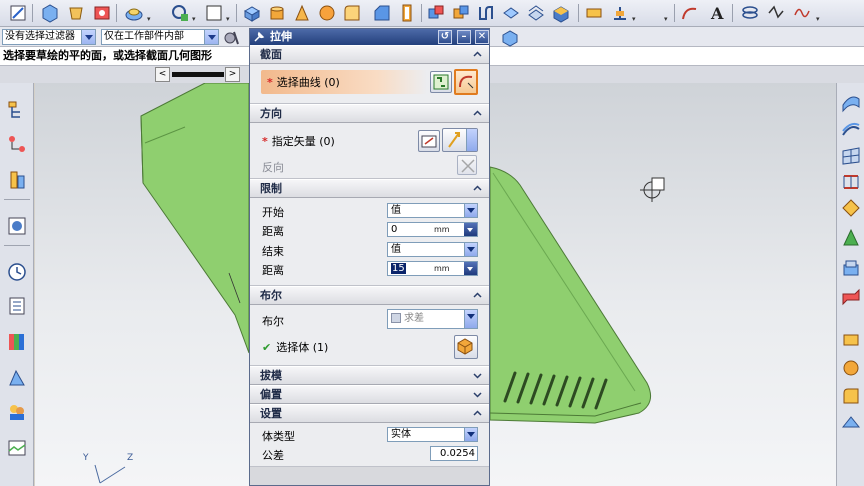 The height and width of the screenshot is (486, 864). What do you see at coordinates (407, 13) in the screenshot?
I see `shell-icon` at bounding box center [407, 13].